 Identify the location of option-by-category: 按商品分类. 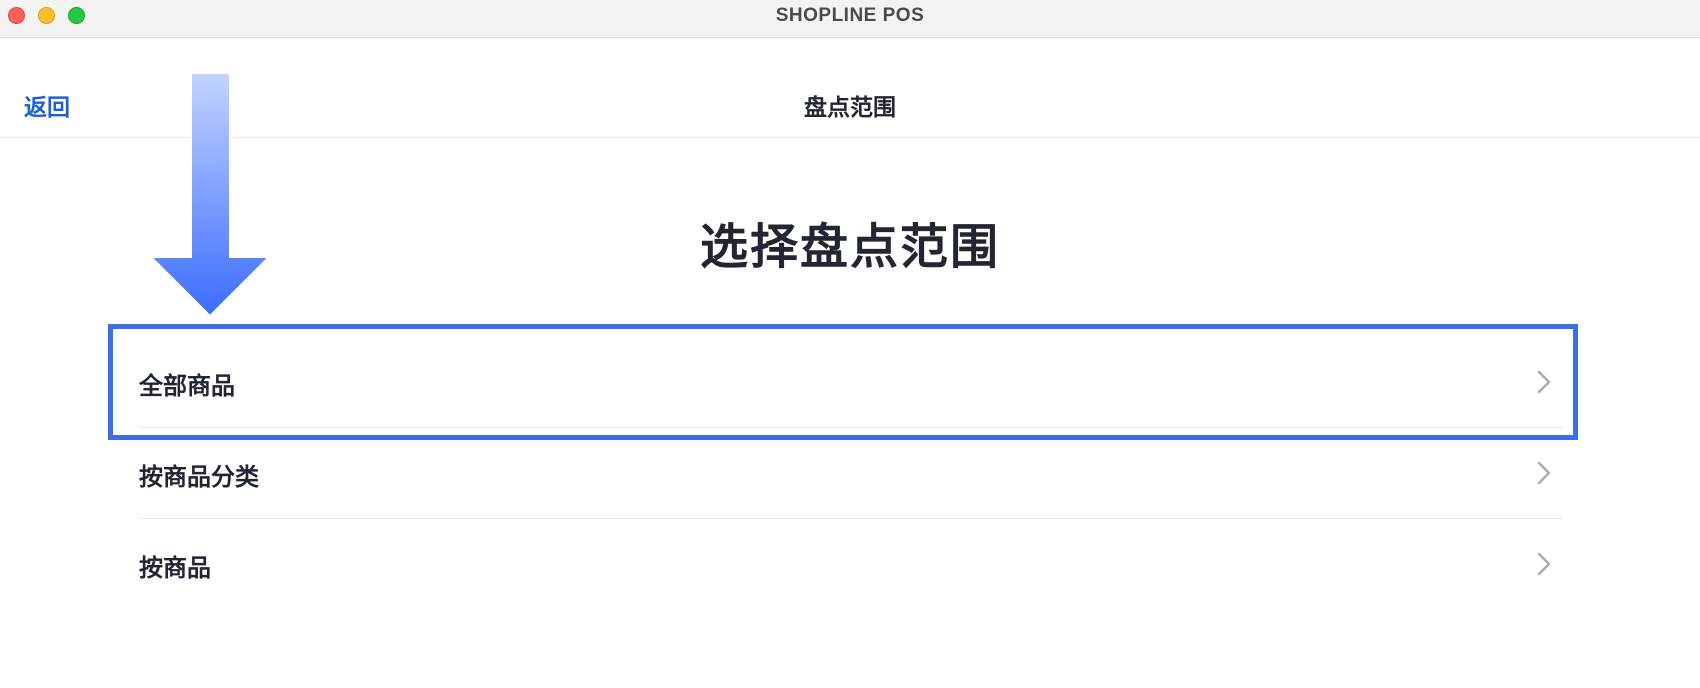
(851, 473).